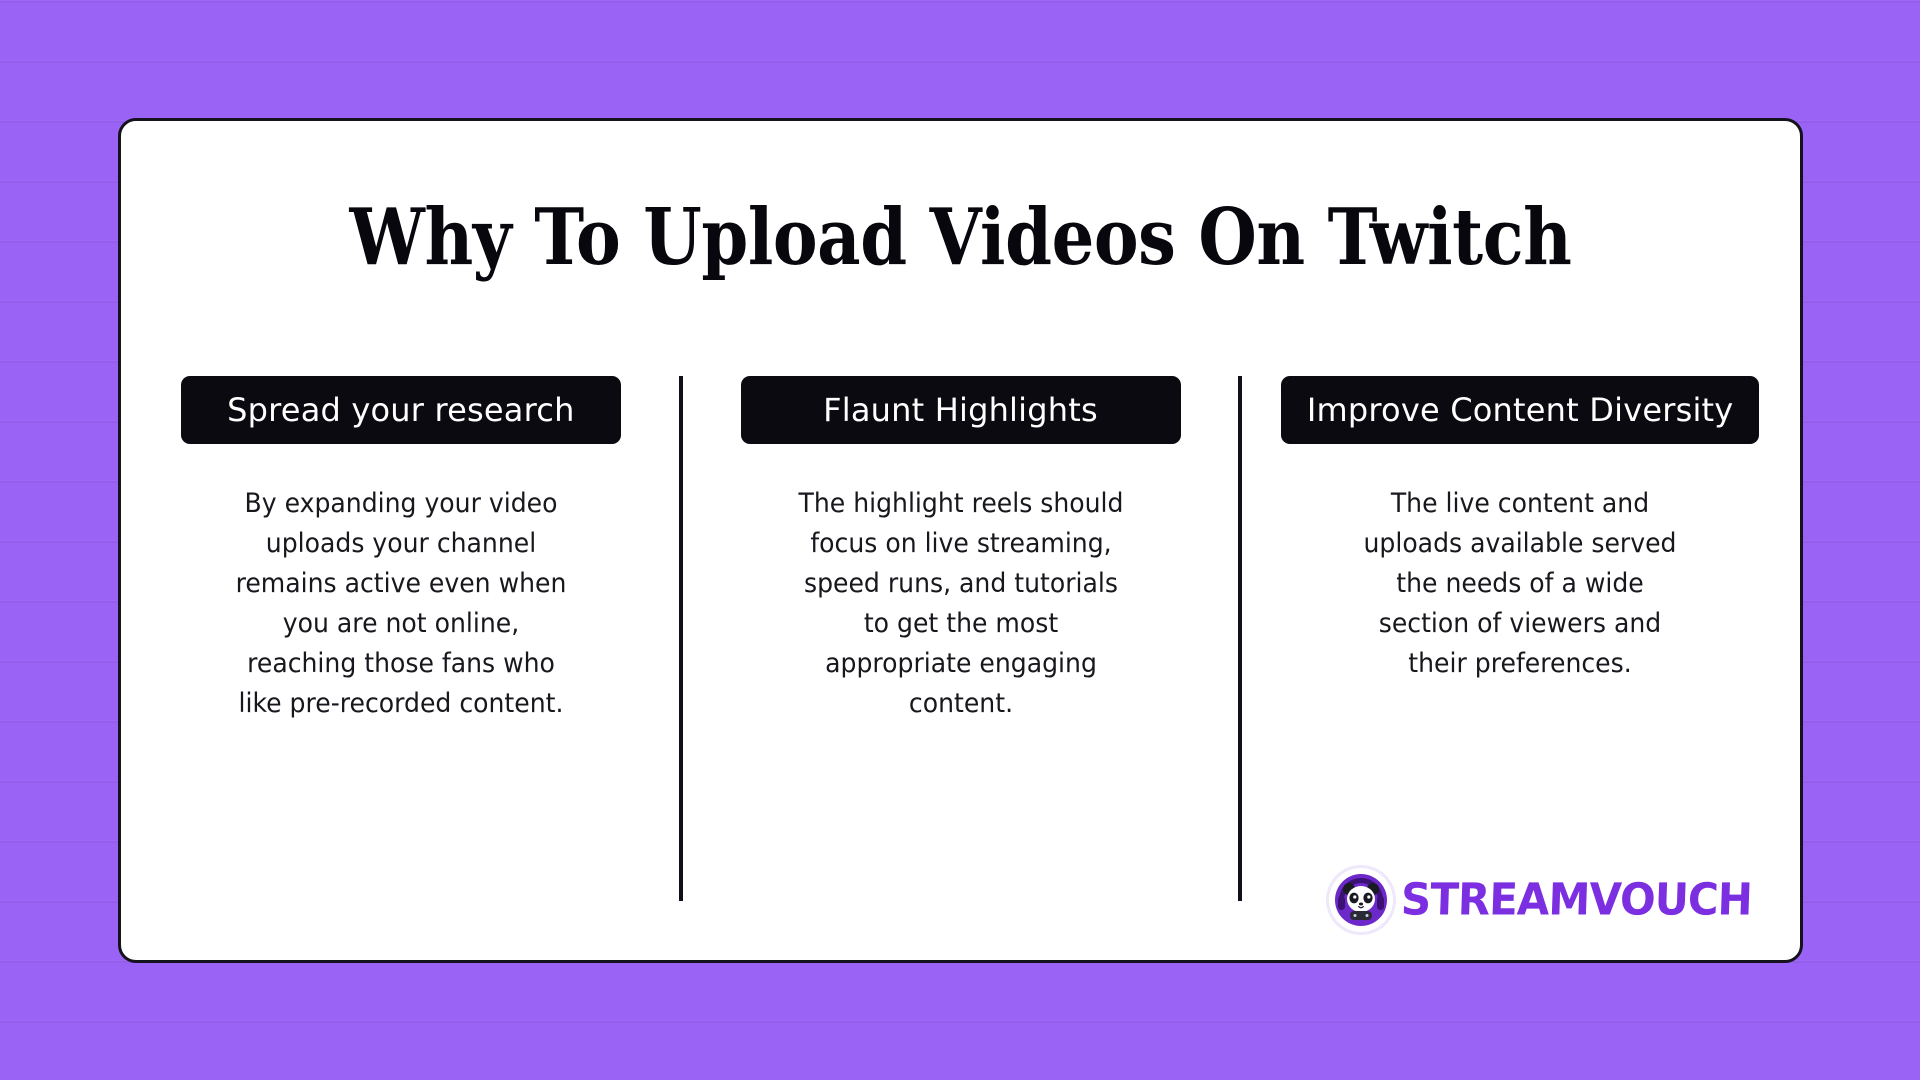  What do you see at coordinates (400, 410) in the screenshot?
I see `column-badge-1: Spread your research` at bounding box center [400, 410].